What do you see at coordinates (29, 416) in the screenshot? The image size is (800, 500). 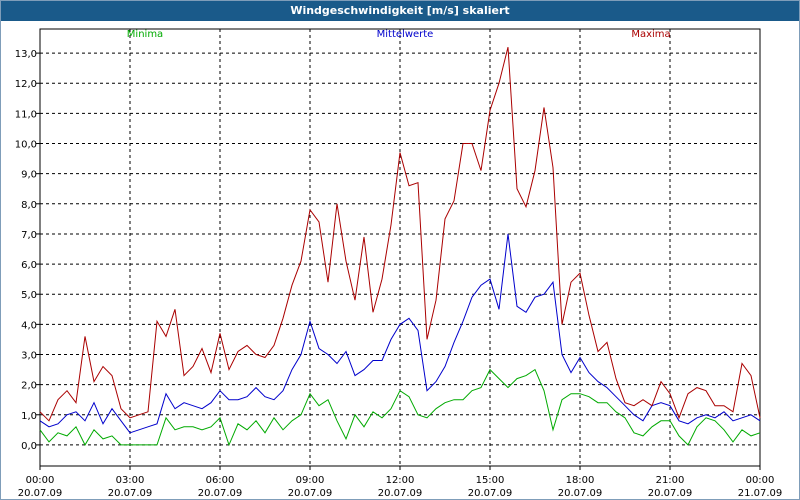 I see `y-tick-label: 1,0` at bounding box center [29, 416].